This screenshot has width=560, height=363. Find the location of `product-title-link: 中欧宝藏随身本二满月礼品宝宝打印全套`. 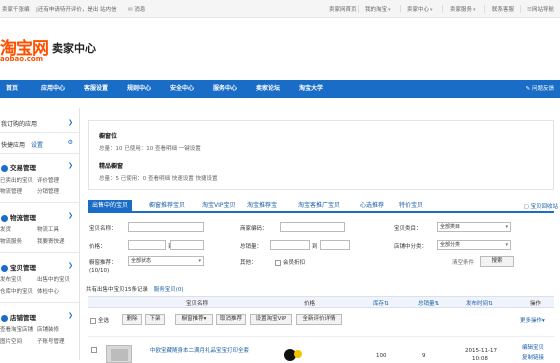

product-title-link: 中欧宝藏随身本二满月礼品宝宝打印全套 is located at coordinates (199, 350).